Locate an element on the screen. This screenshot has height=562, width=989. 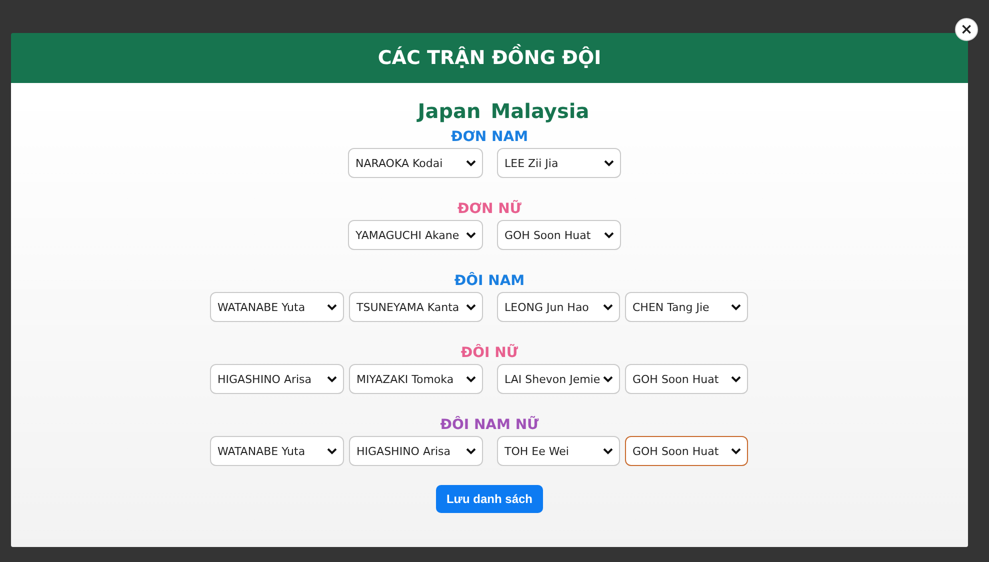
match-label: ĐƠN NAM is located at coordinates (489, 137).